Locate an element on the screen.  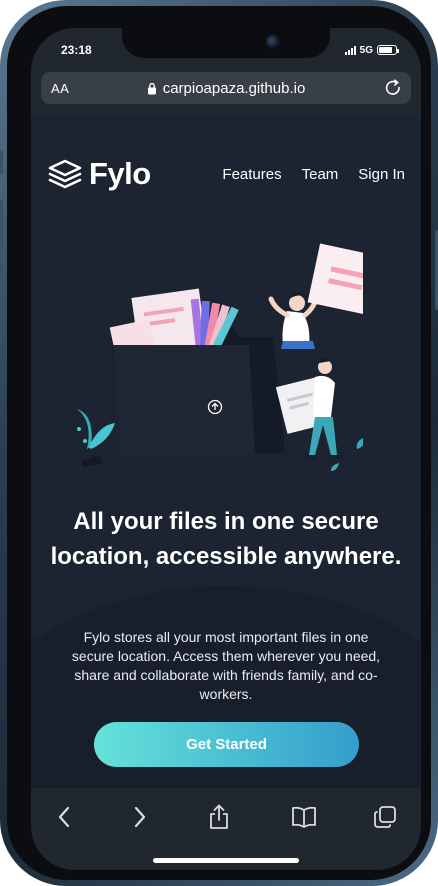
nav-link-team: Team is located at coordinates (320, 174).